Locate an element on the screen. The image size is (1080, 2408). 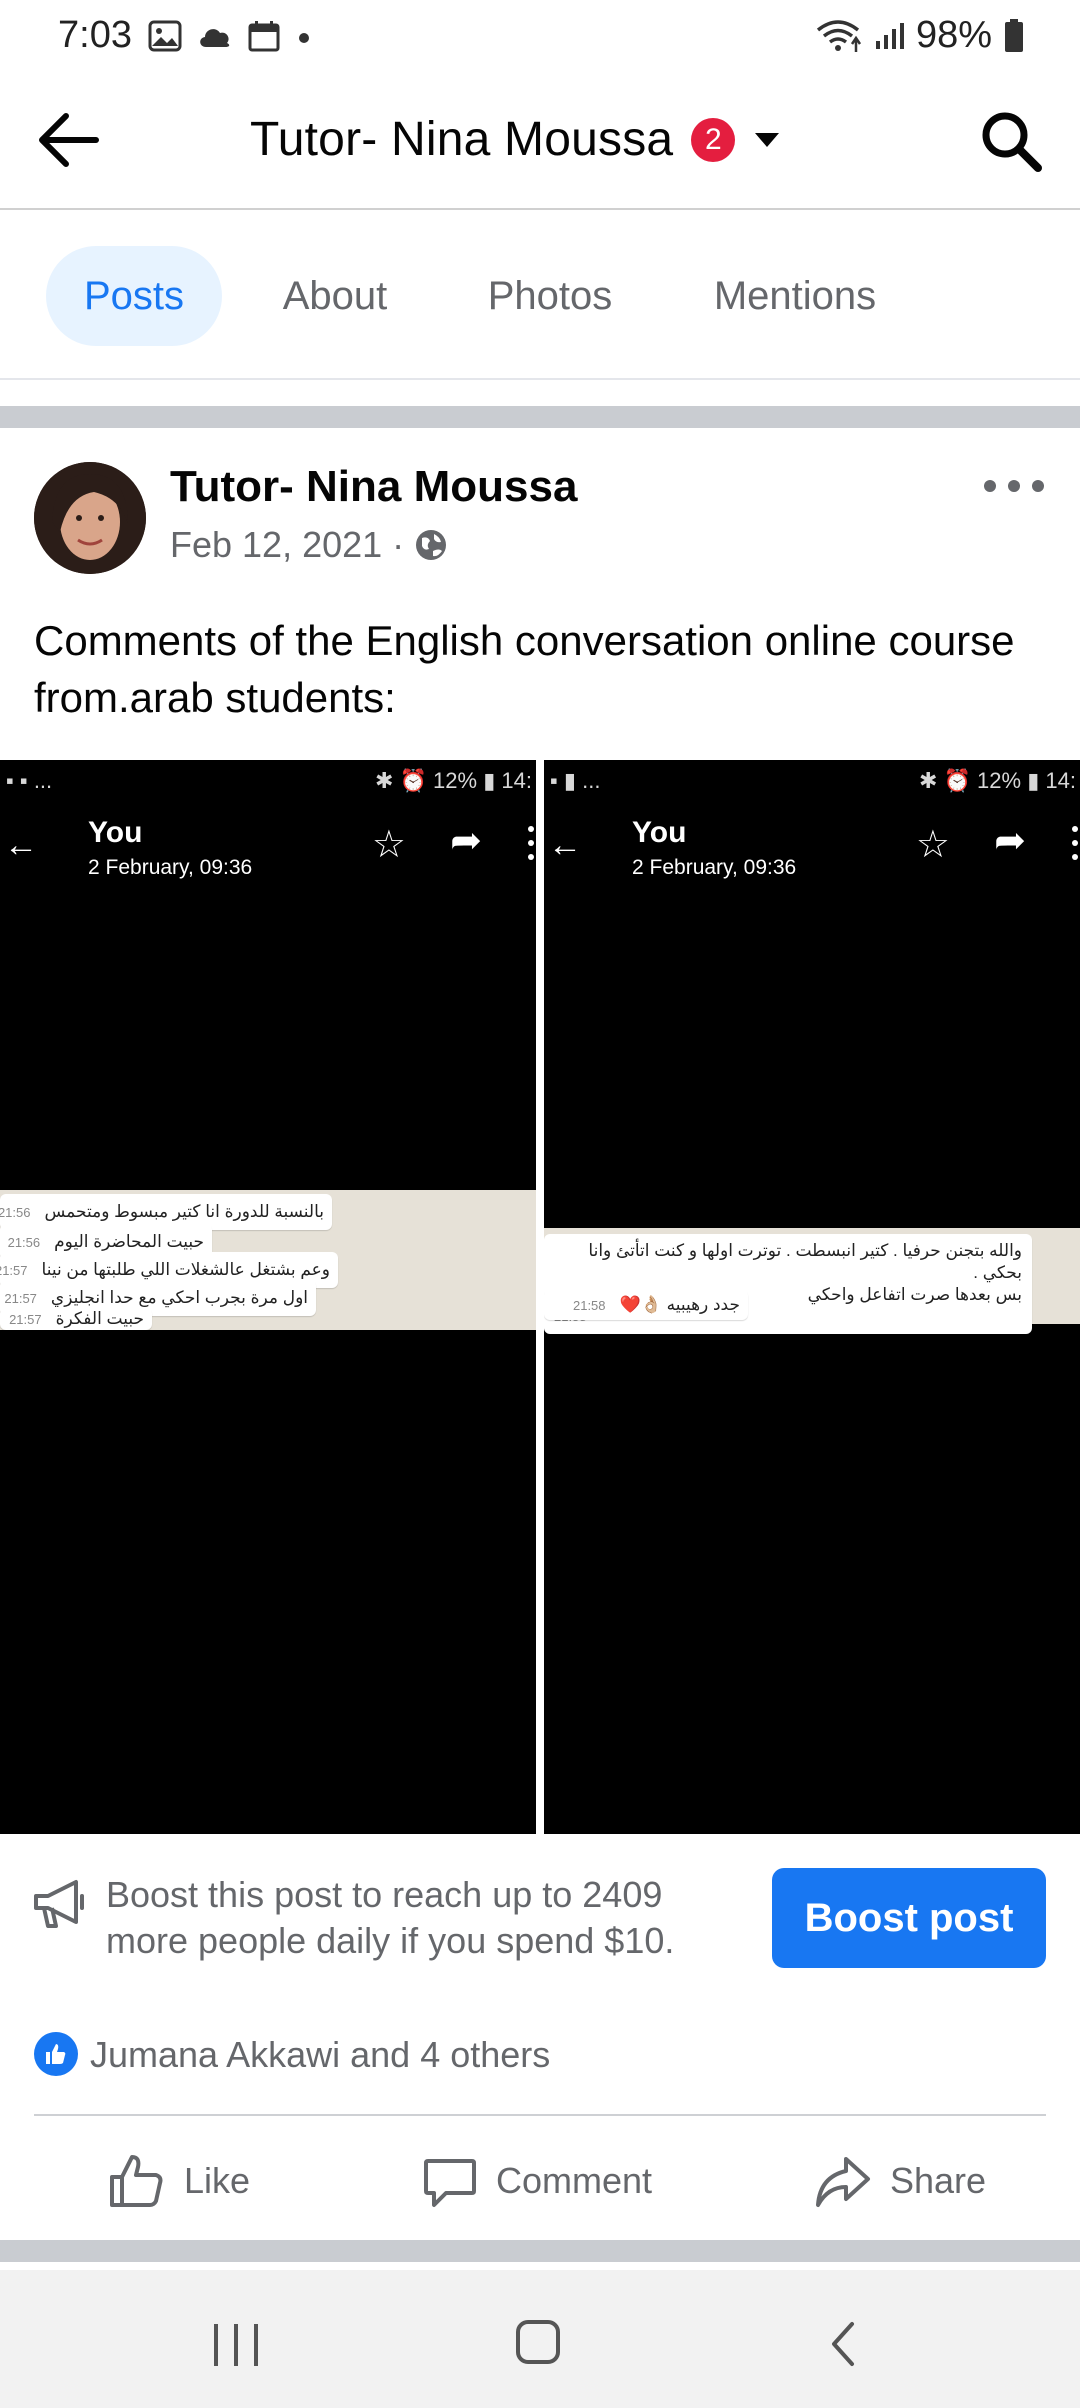
reactions-summary: Jumana Akkawi and 4 others is located at coordinates (320, 2055).